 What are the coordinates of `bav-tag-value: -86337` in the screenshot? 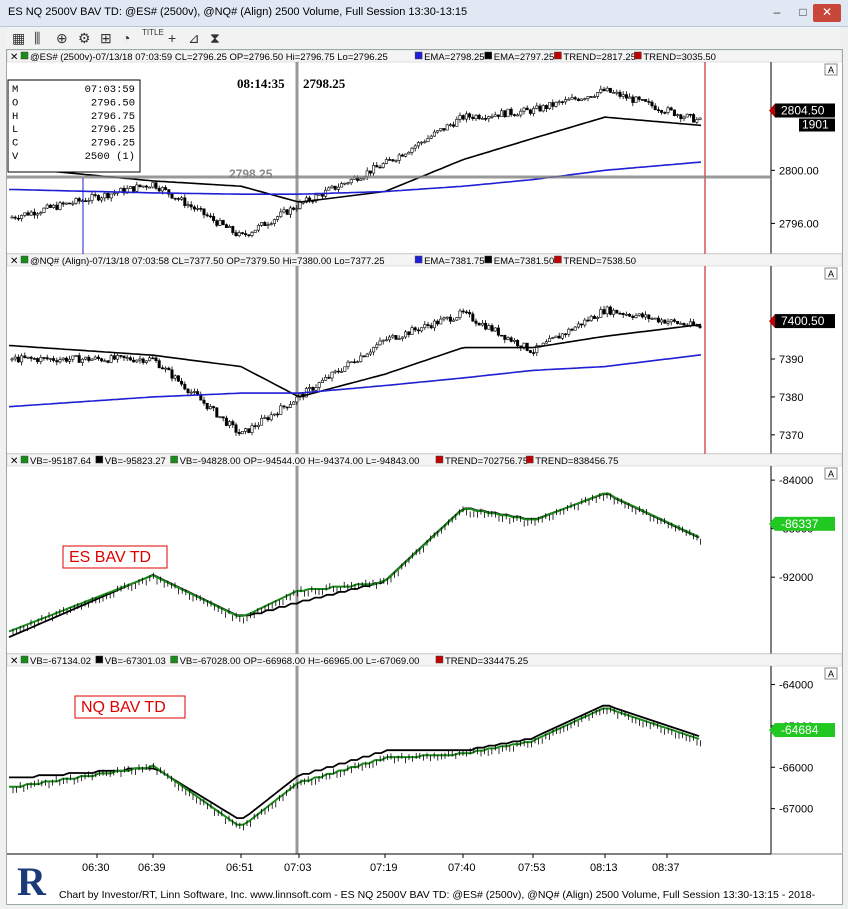 It's located at (800, 524).